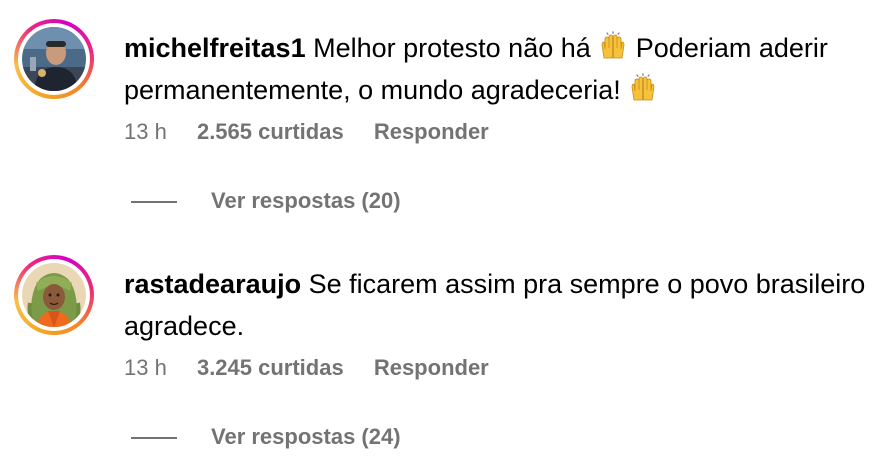  Describe the element at coordinates (270, 132) in the screenshot. I see `likes-count: 2.565 curtidas` at that location.